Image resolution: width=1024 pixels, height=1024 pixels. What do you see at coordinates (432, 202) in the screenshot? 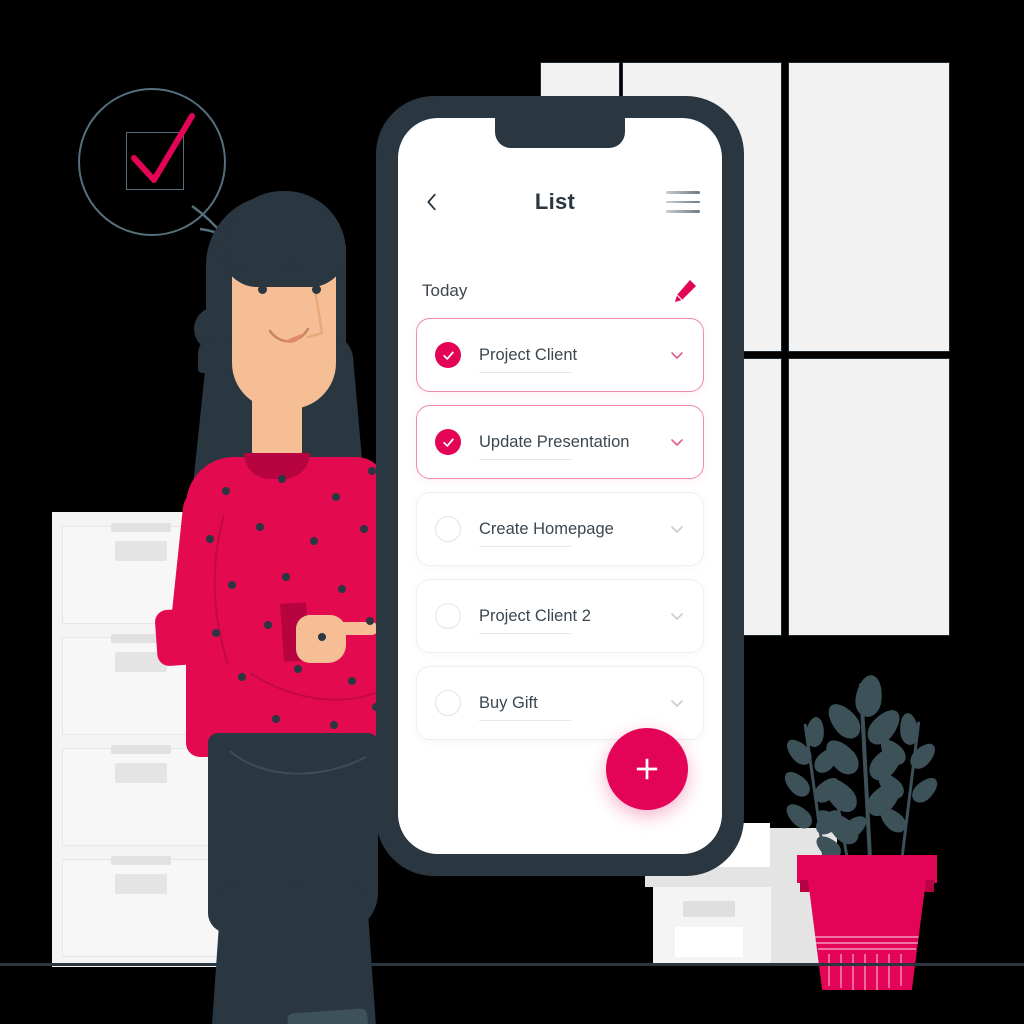
I see `back-chevron-icon` at bounding box center [432, 202].